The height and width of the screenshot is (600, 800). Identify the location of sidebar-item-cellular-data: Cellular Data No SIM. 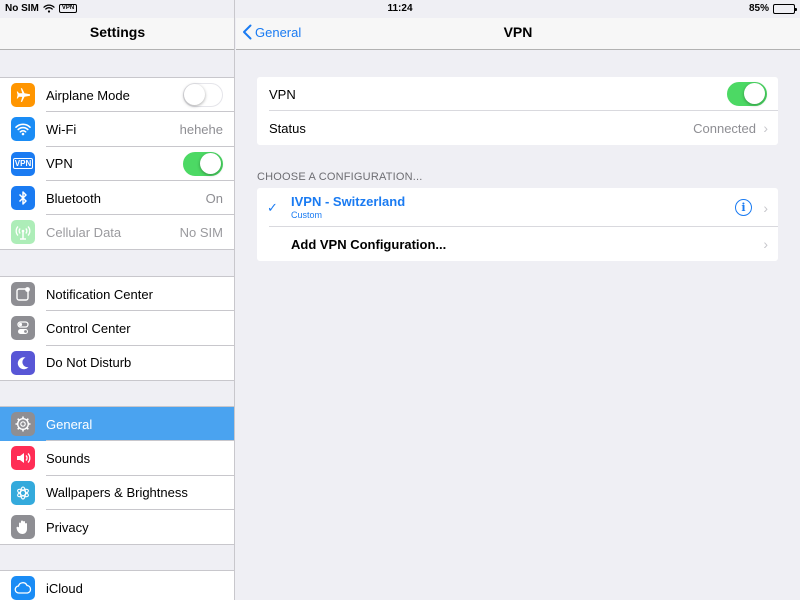
(117, 232).